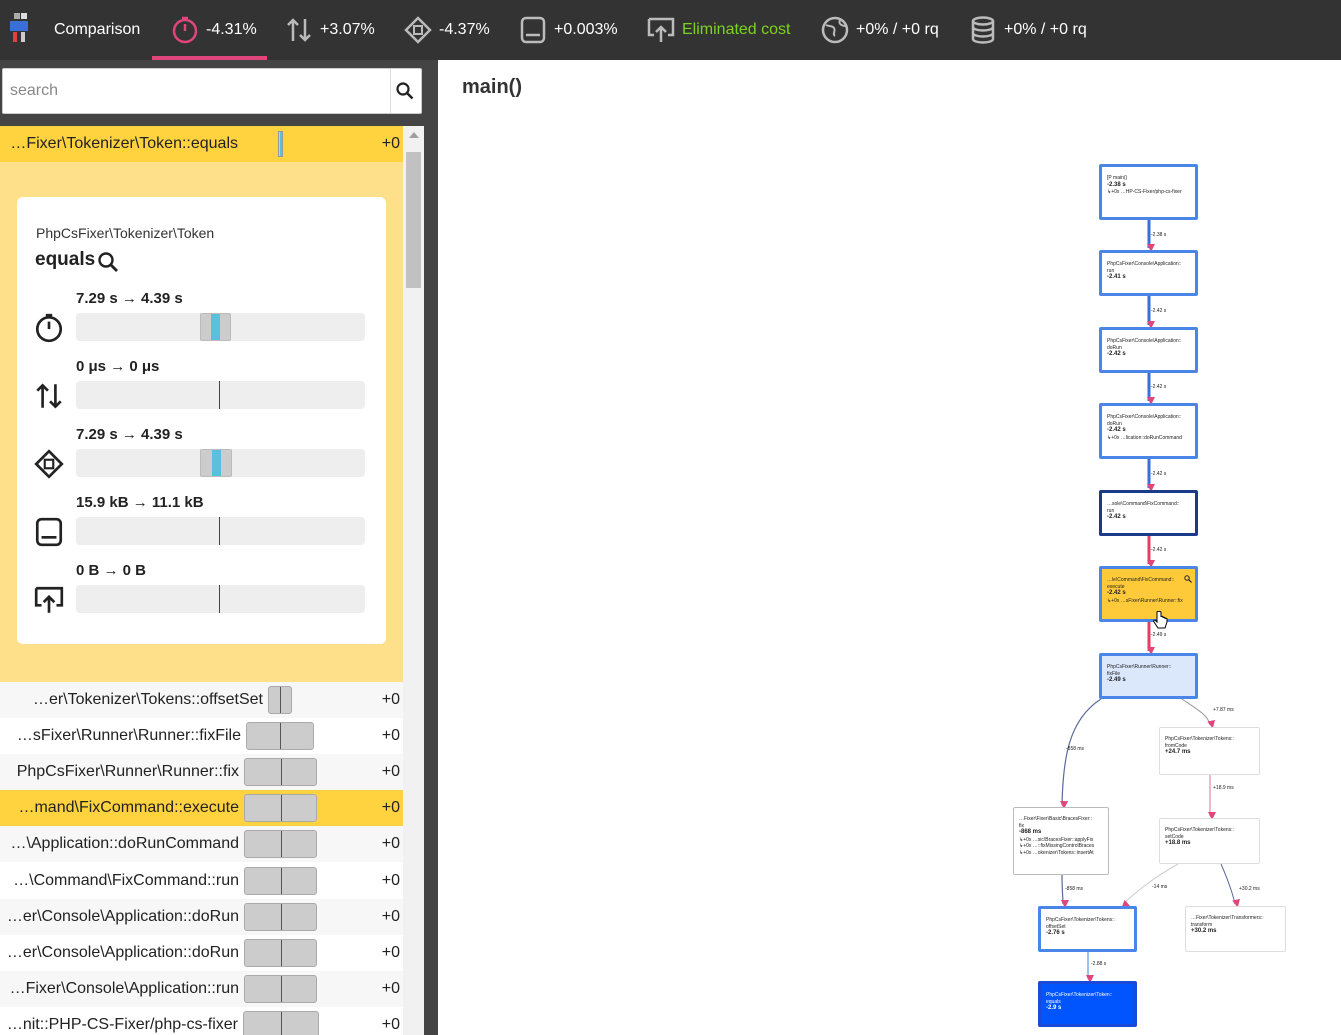  Describe the element at coordinates (414, 135) in the screenshot. I see `scroll-up-arrow-icon` at that location.